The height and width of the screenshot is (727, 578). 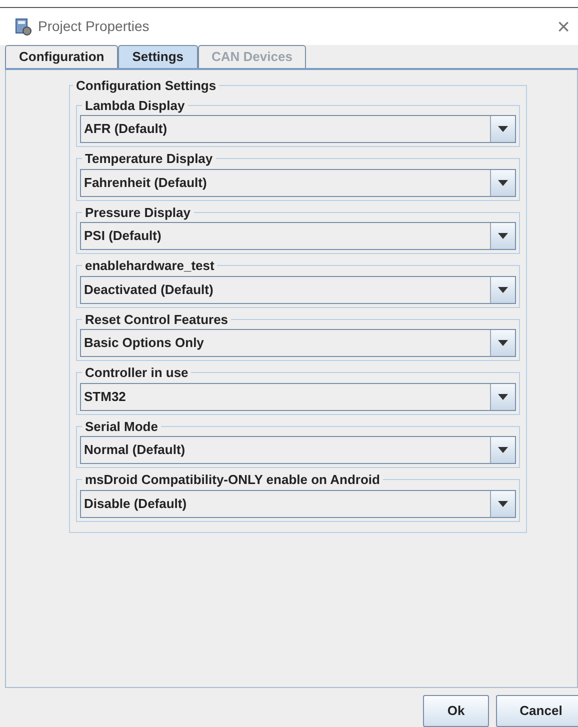 I want to click on setting-label: Lambda Display, so click(x=135, y=105).